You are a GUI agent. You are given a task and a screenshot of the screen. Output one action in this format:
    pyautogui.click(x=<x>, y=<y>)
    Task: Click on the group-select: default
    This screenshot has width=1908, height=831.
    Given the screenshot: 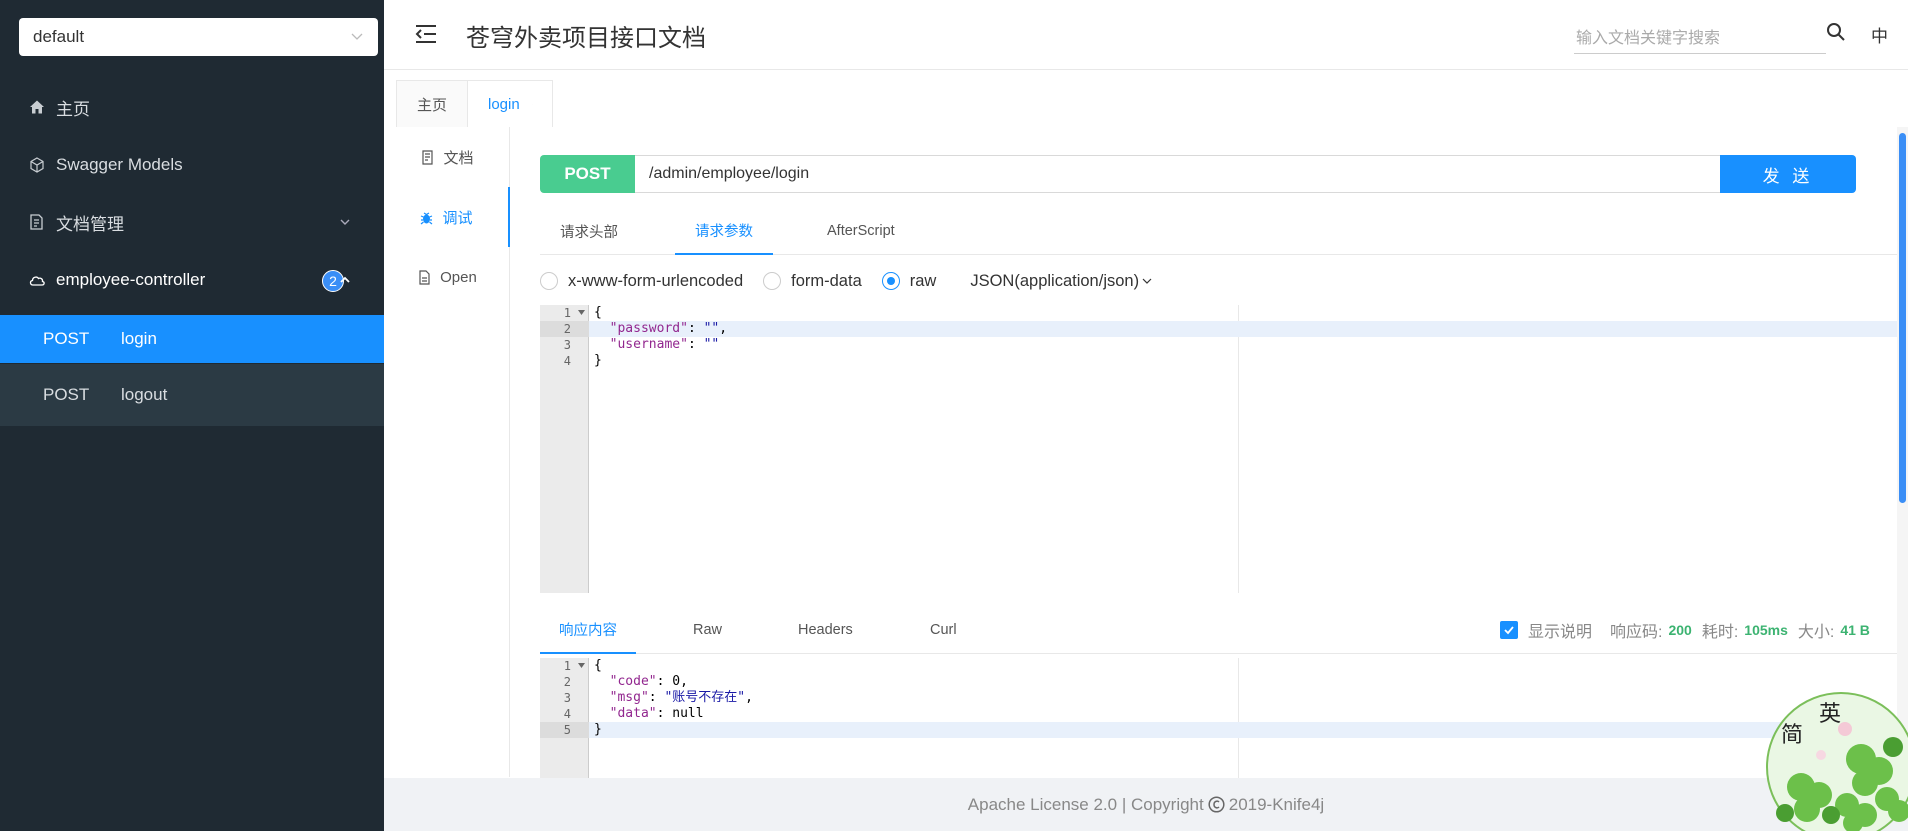 What is the action you would take?
    pyautogui.click(x=198, y=37)
    